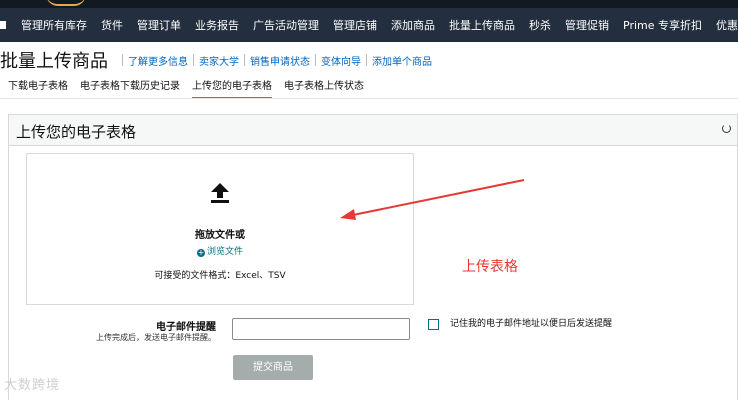  I want to click on accepted-formats-text: 可接受的文件格式：Excel、TSV, so click(220, 276).